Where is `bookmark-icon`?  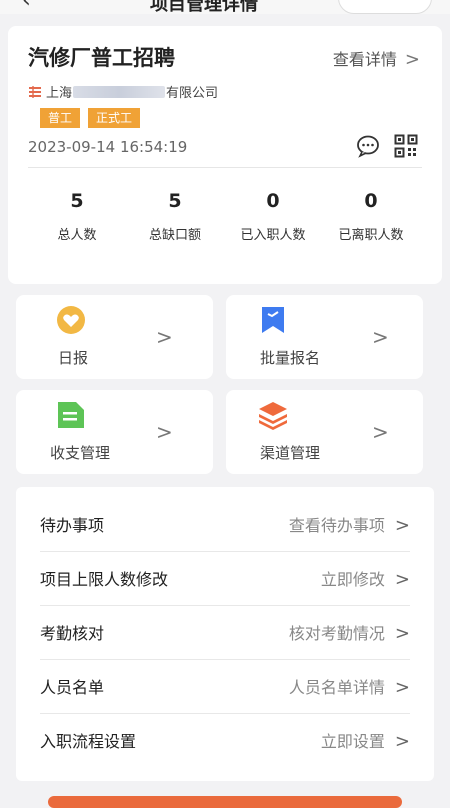
bookmark-icon is located at coordinates (273, 320).